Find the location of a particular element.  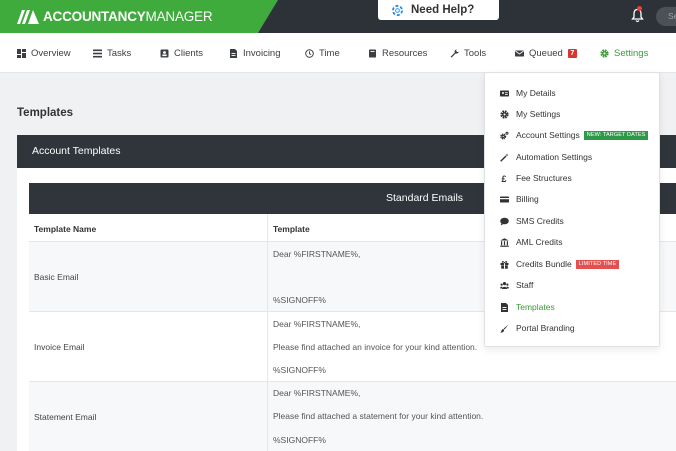

nav-label: Queued is located at coordinates (546, 53).